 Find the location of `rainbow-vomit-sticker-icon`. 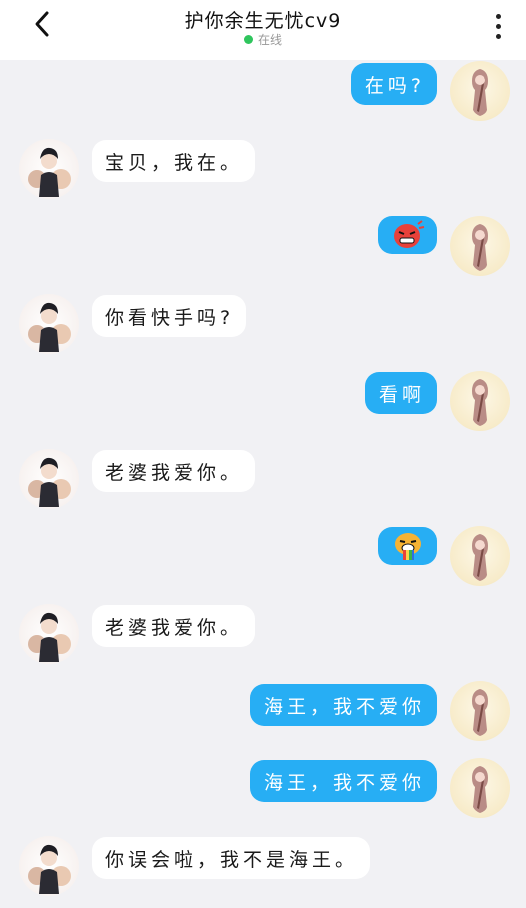

rainbow-vomit-sticker-icon is located at coordinates (407, 546).